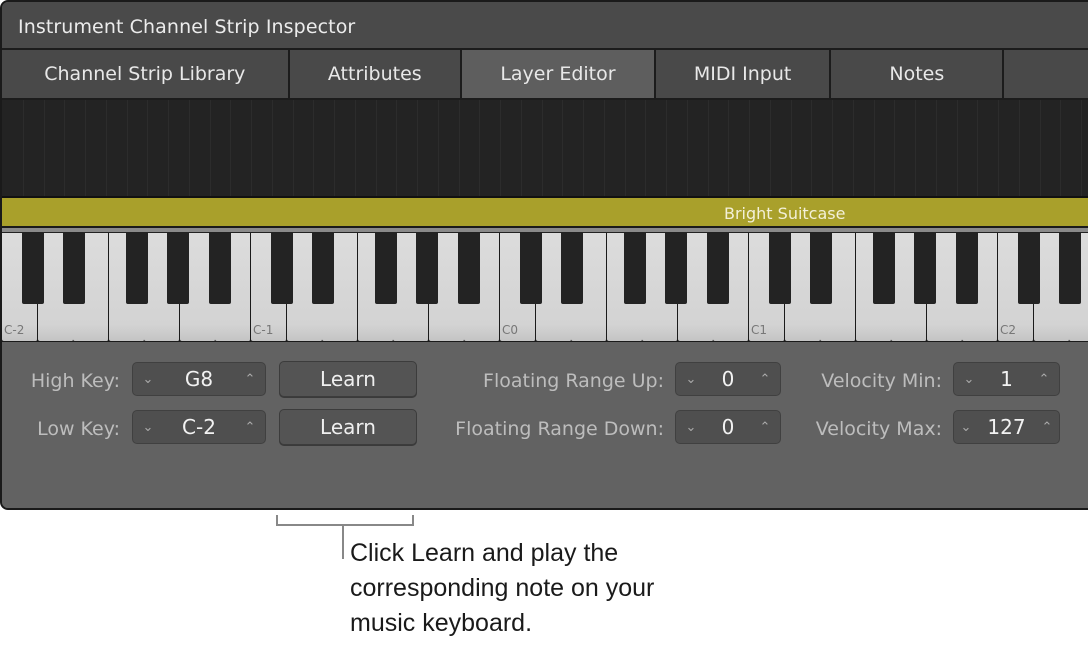 The height and width of the screenshot is (646, 1088). What do you see at coordinates (785, 213) in the screenshot?
I see `layer-name: Bright Suitcase` at bounding box center [785, 213].